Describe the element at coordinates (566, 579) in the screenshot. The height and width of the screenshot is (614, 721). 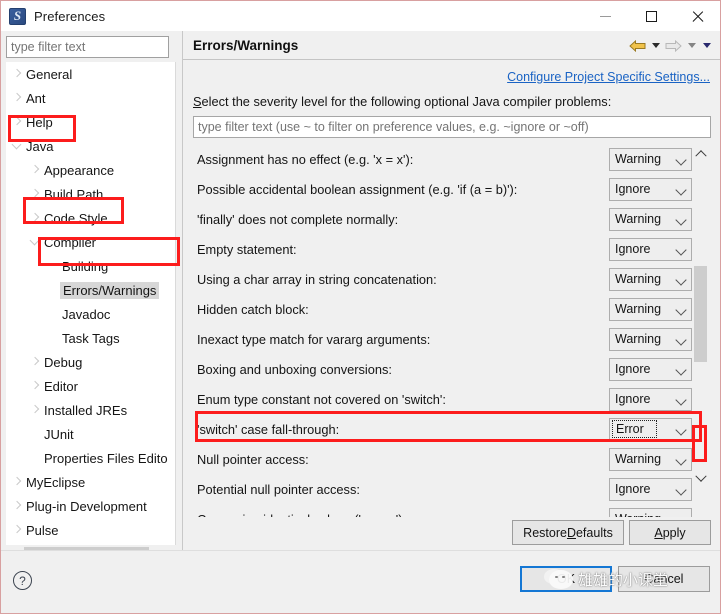
I see `ok-button: OK` at that location.